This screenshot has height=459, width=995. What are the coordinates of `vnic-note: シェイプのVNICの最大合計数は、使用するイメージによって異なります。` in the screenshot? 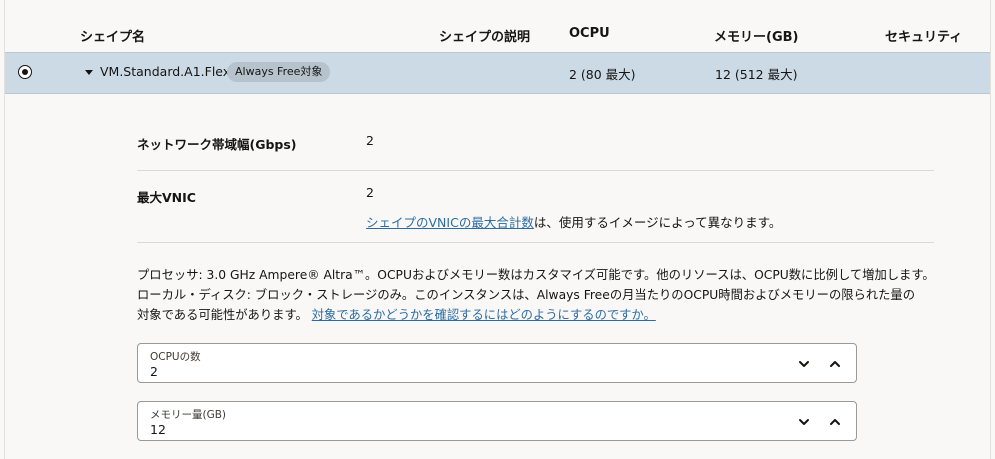 It's located at (573, 221).